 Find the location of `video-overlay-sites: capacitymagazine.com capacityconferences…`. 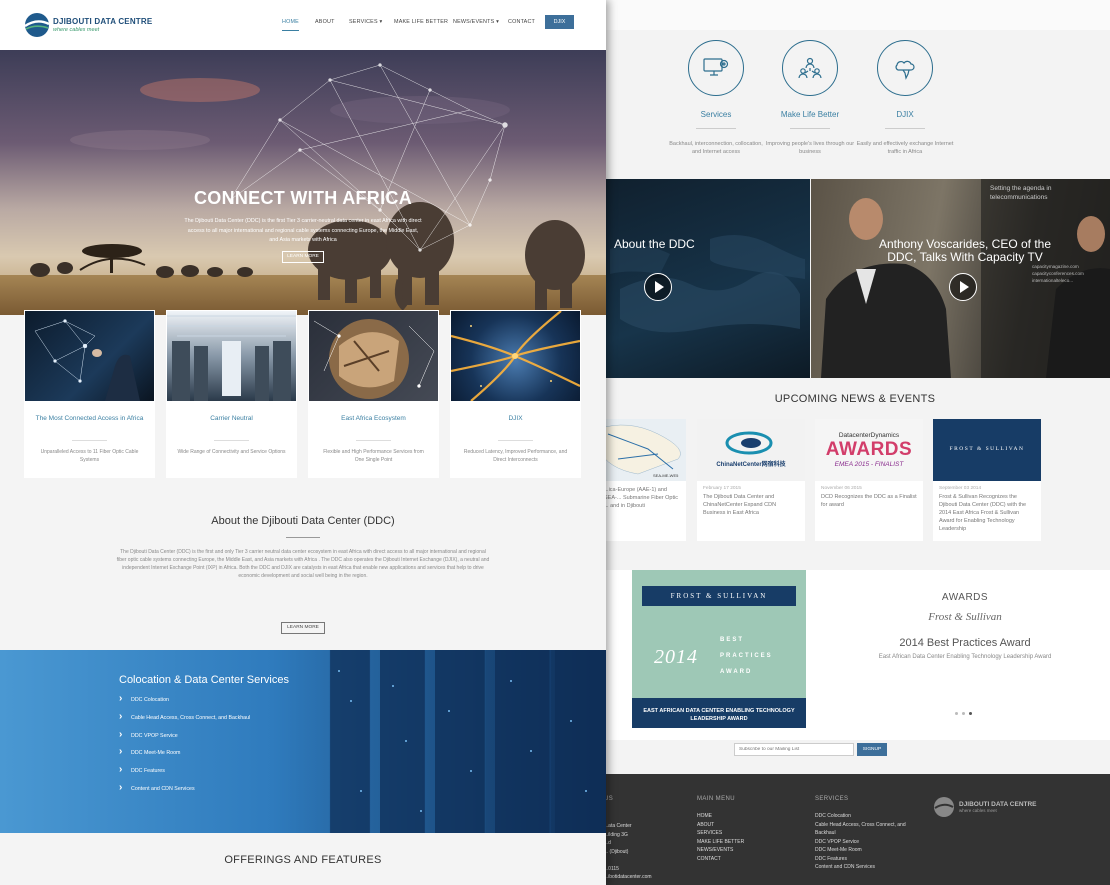

video-overlay-sites: capacitymagazine.com capacityconferences… is located at coordinates (1058, 273).